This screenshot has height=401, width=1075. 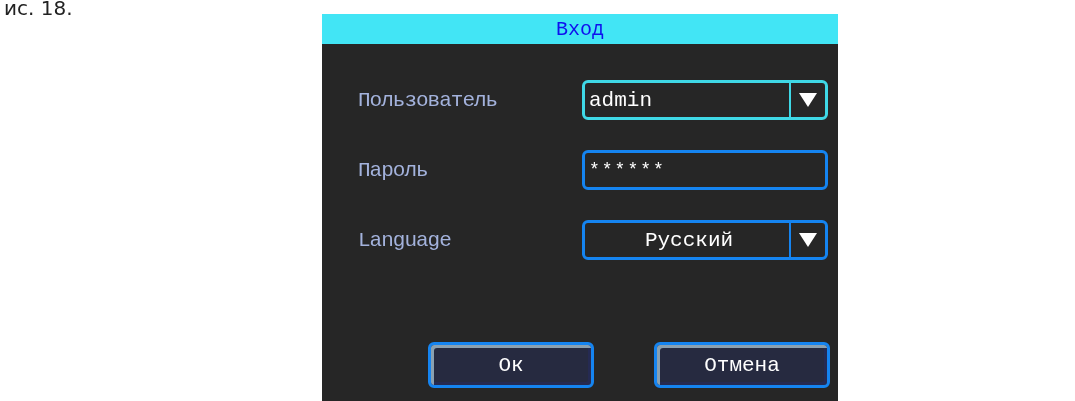 What do you see at coordinates (393, 170) in the screenshot?
I see `field-label: Пароль` at bounding box center [393, 170].